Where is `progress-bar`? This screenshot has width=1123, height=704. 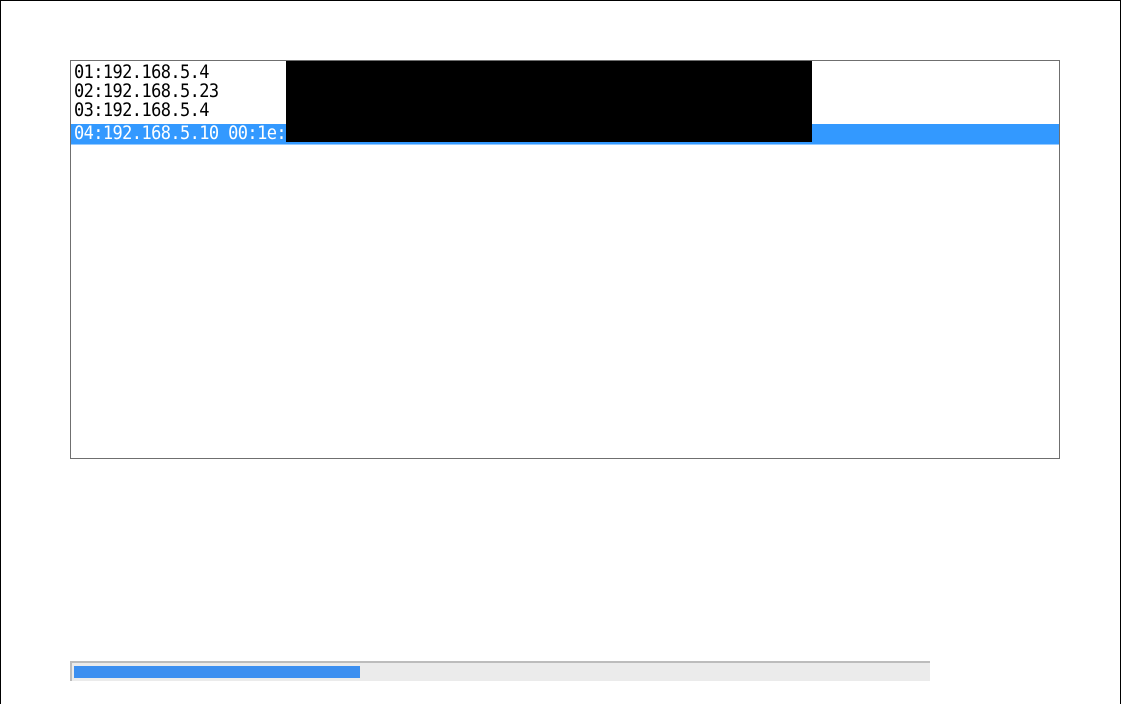 progress-bar is located at coordinates (500, 671).